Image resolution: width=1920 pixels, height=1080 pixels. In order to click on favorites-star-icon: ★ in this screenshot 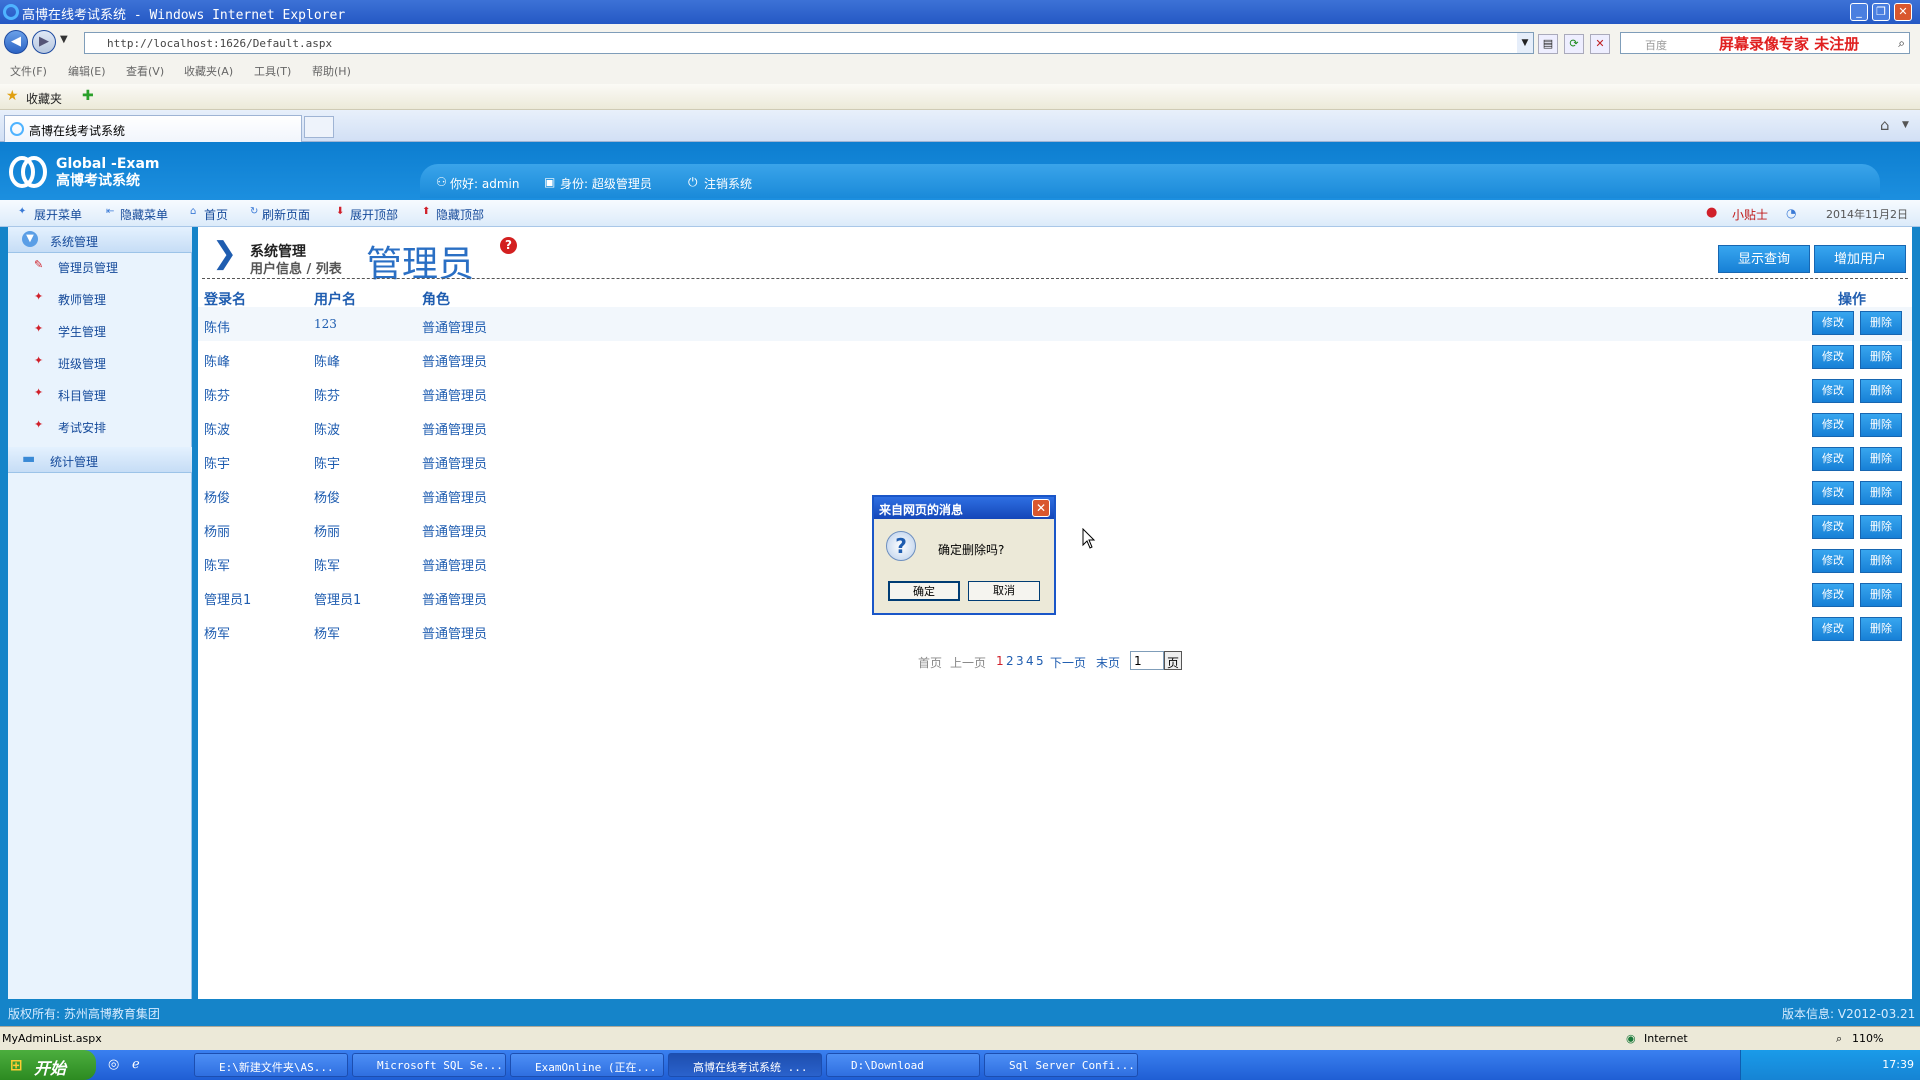, I will do `click(12, 96)`.